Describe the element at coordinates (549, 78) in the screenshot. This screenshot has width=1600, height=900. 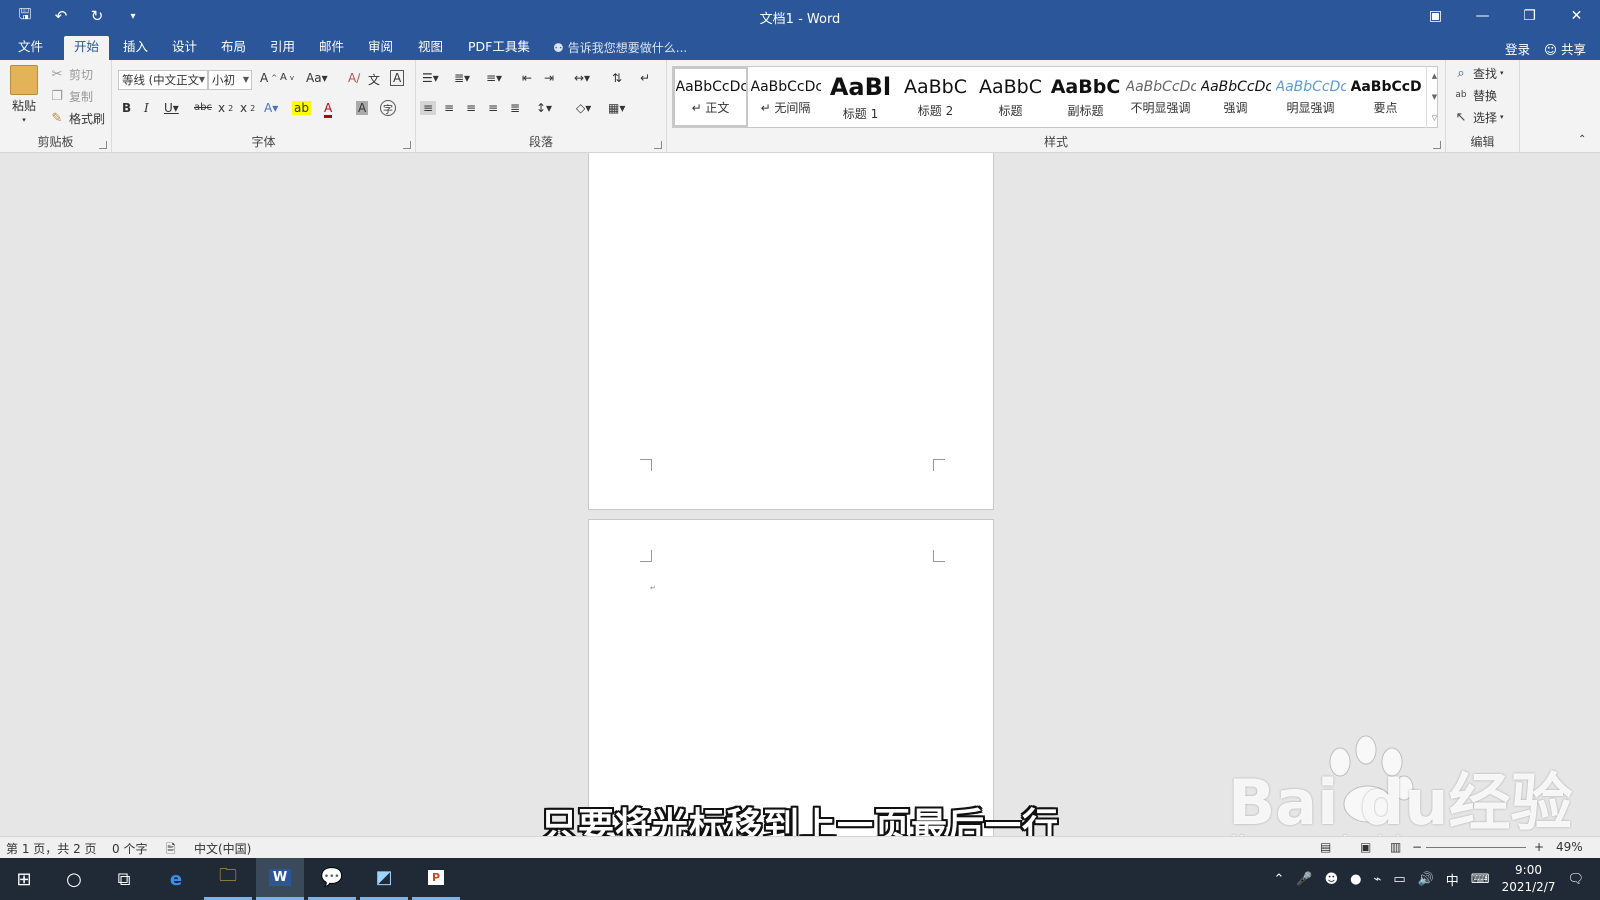
I see `increase-indent-icon: ⇥` at that location.